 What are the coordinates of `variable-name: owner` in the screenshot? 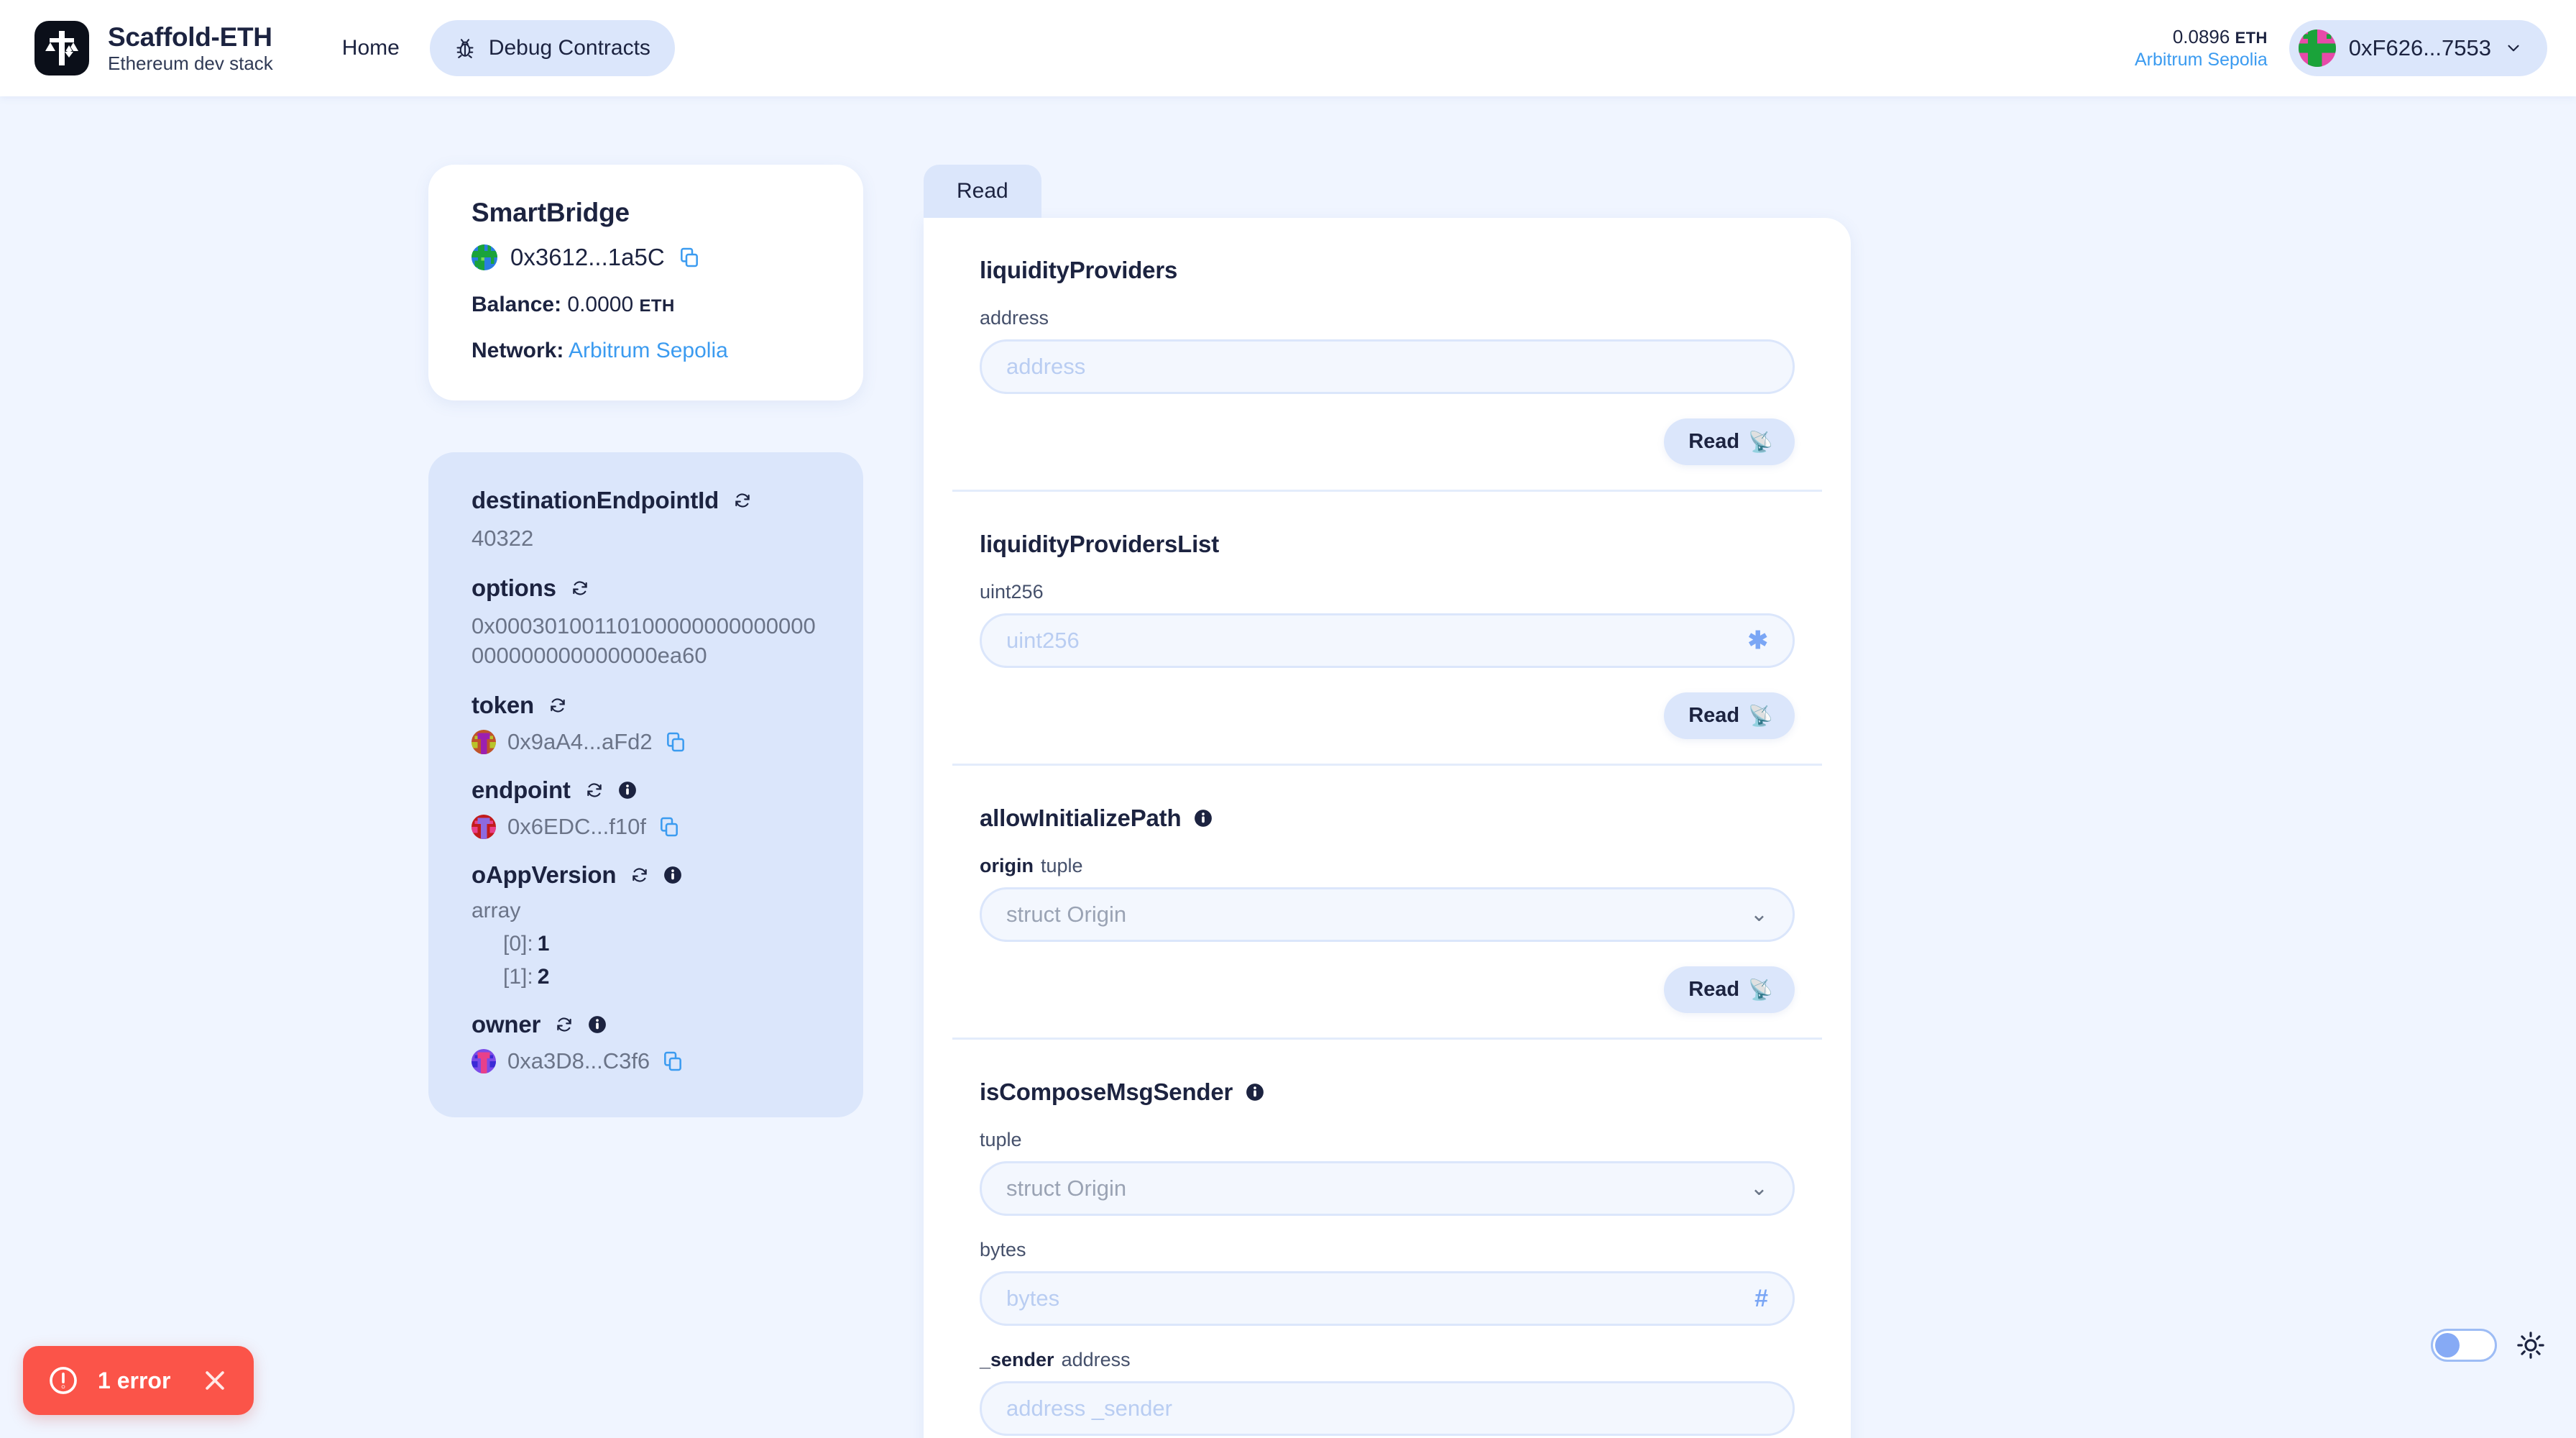 It's located at (506, 1024).